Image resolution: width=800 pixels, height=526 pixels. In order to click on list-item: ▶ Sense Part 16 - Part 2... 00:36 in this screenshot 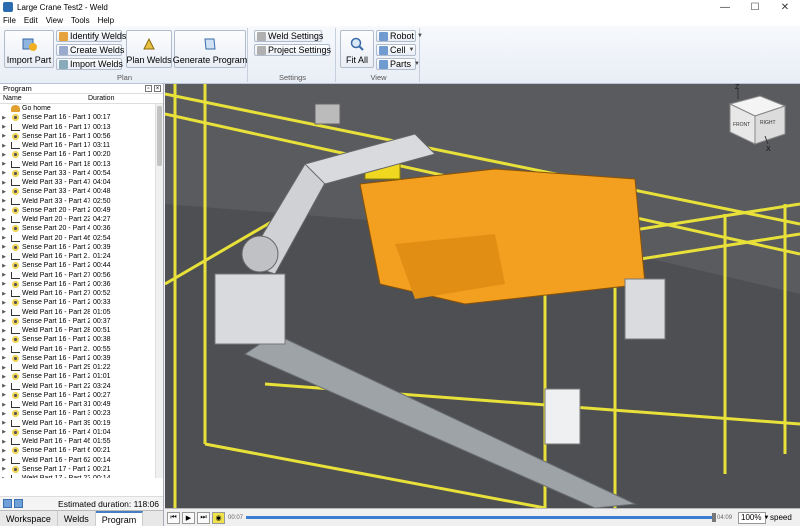, I will do `click(78, 284)`.